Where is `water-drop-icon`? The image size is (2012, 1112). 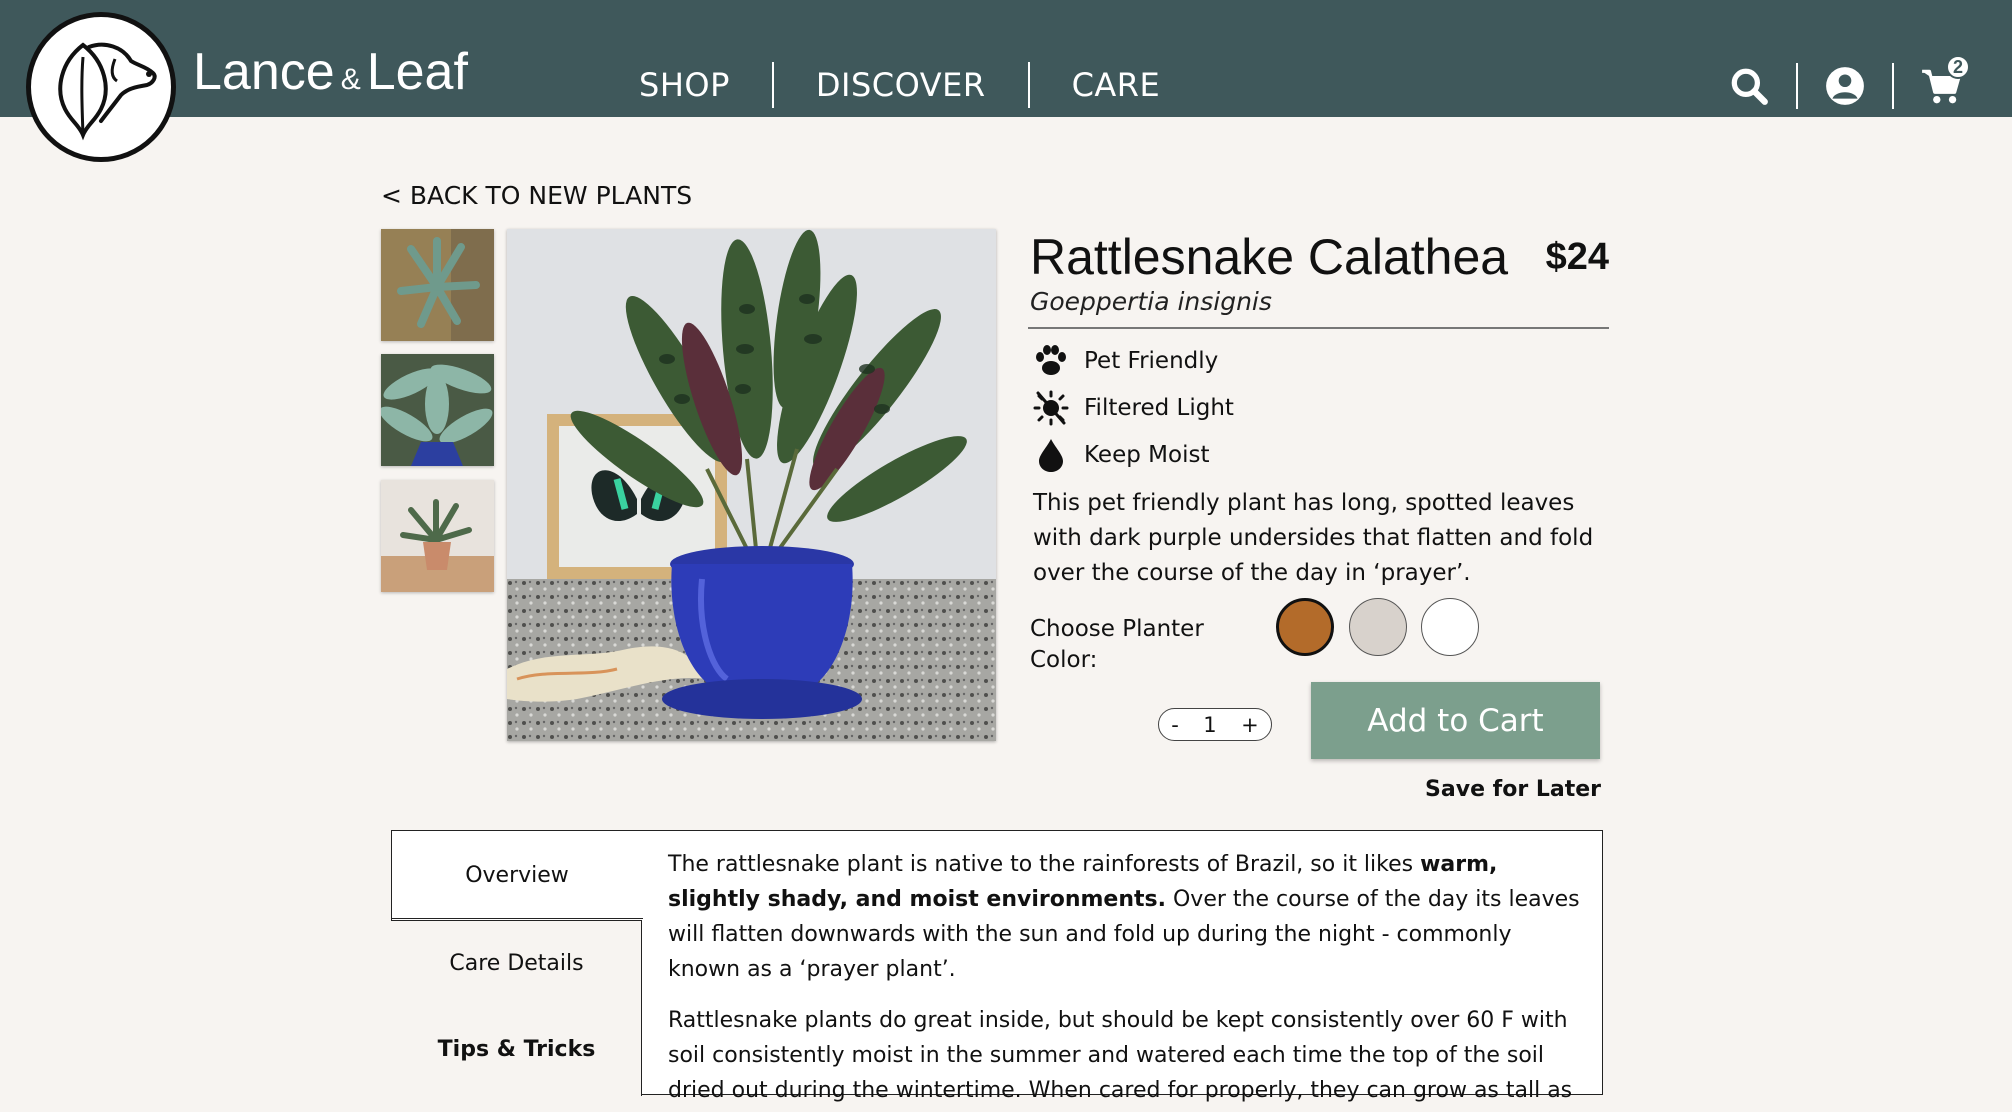 water-drop-icon is located at coordinates (1051, 455).